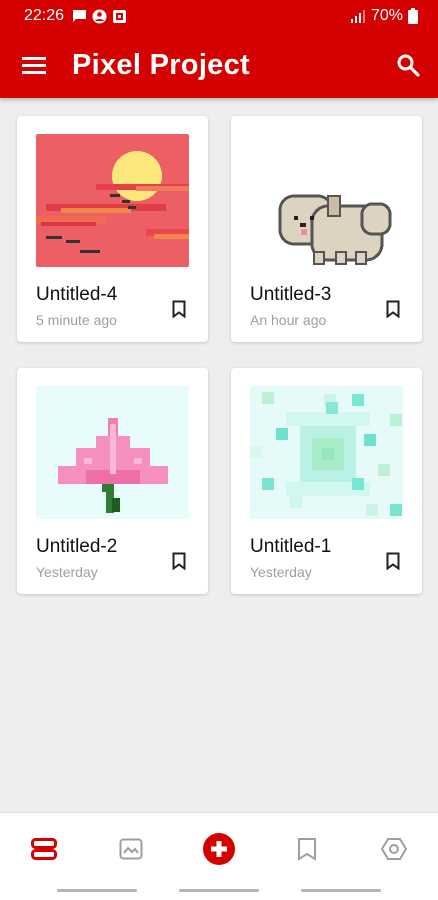 Image resolution: width=438 pixels, height=900 pixels. Describe the element at coordinates (77, 546) in the screenshot. I see `project-name: Untitled-2` at that location.